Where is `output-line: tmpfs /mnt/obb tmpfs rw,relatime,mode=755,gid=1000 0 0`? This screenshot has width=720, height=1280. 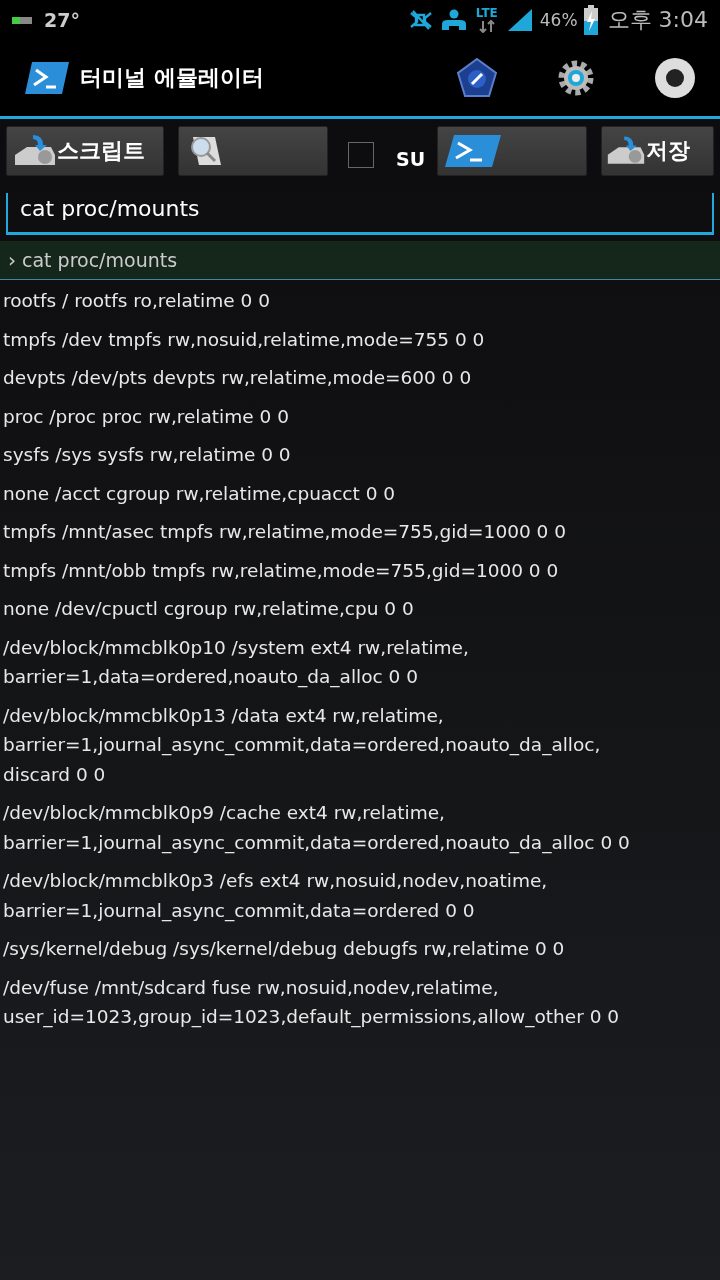 output-line: tmpfs /mnt/obb tmpfs rw,relatime,mode=755,gid=1000 0 0 is located at coordinates (281, 570).